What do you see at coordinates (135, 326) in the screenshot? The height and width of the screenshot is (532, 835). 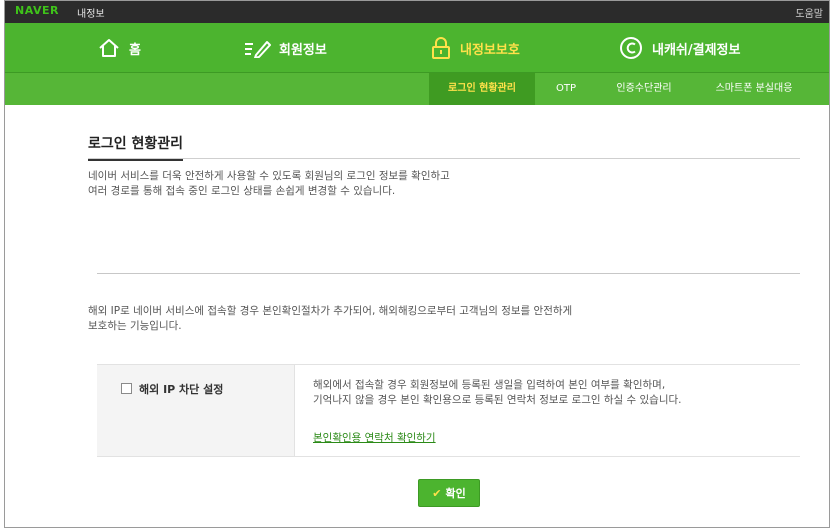 I see `description-line: 보호하는 기능입니다.` at bounding box center [135, 326].